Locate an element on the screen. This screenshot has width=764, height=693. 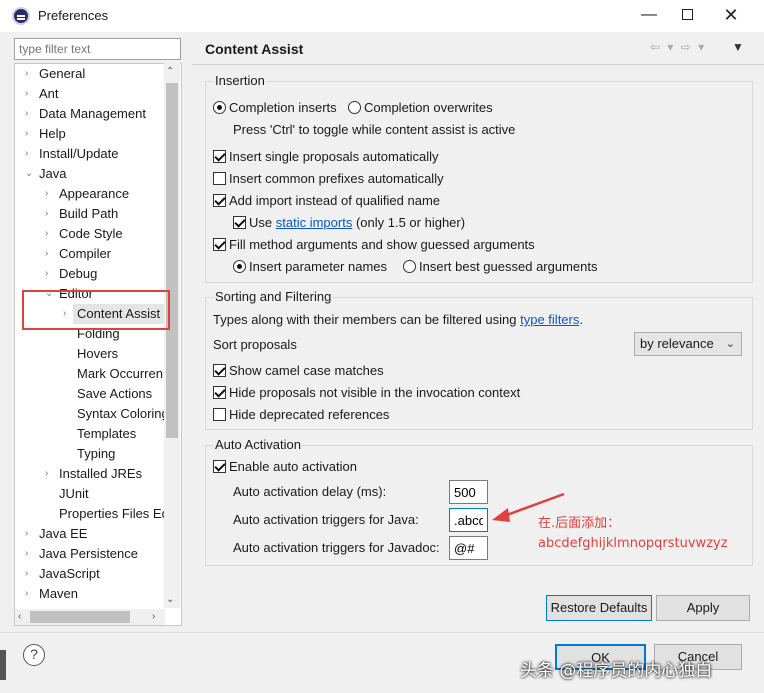
insert-common-checkbox: Insert common prefixes automatically is located at coordinates (328, 178).